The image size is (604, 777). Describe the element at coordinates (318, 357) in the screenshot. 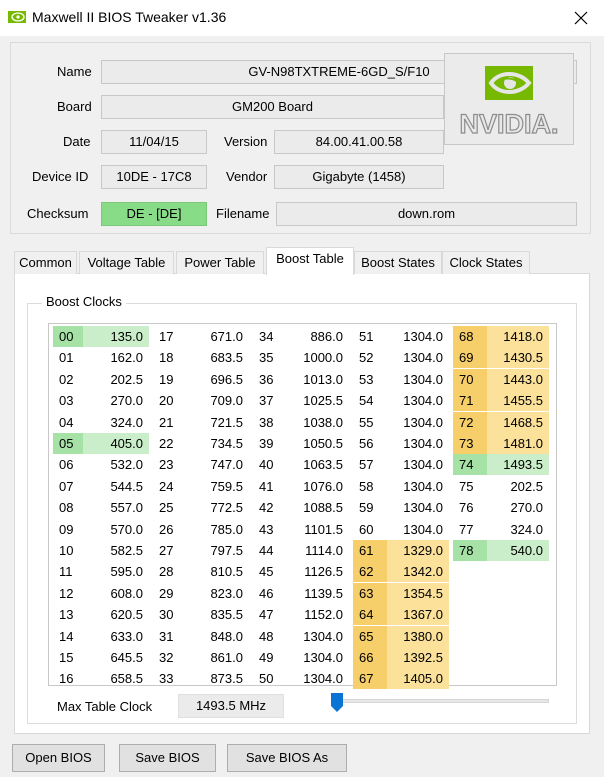

I see `boost-clock-value-cell: 1000.0` at that location.